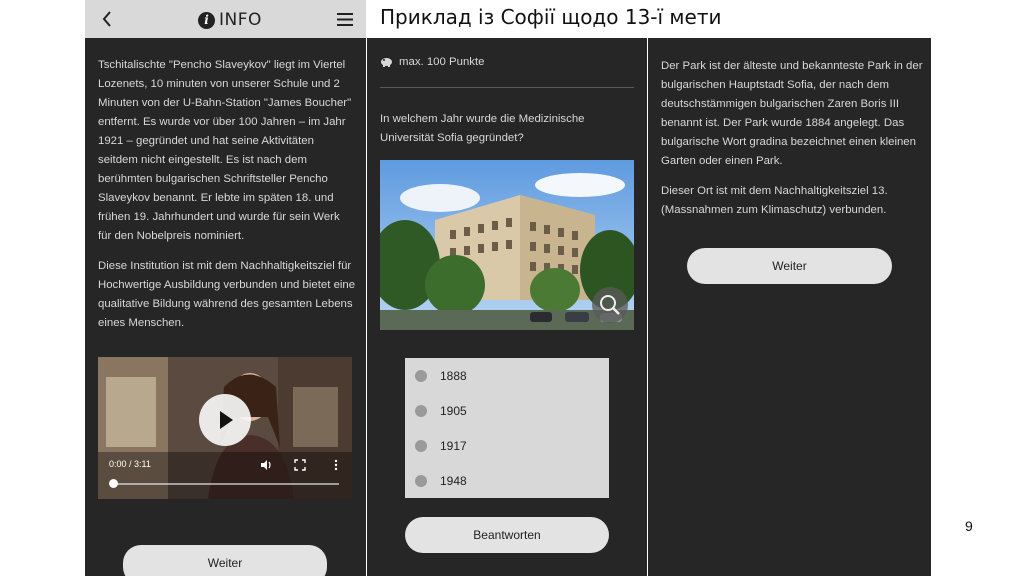  What do you see at coordinates (113, 483) in the screenshot?
I see `video-scrubber` at bounding box center [113, 483].